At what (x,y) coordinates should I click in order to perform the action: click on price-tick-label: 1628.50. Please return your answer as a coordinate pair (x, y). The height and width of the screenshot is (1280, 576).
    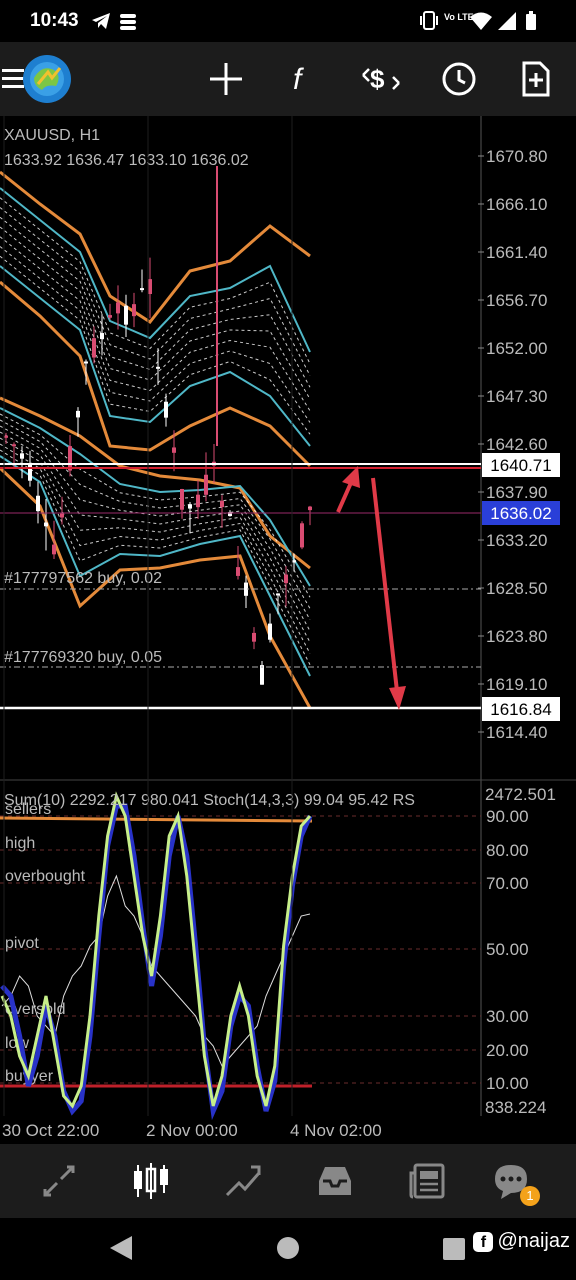
    Looking at the image, I should click on (516, 588).